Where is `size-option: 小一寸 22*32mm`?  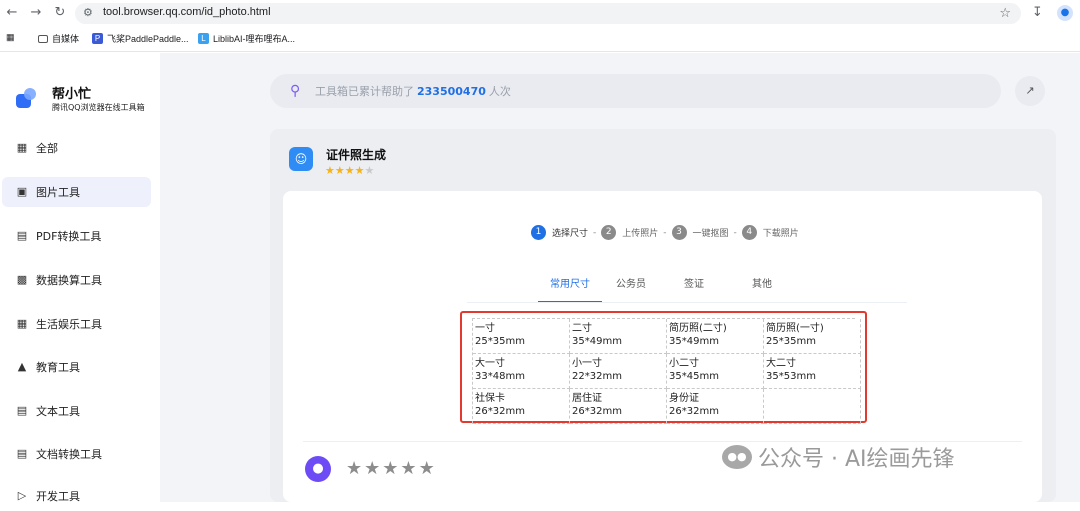 size-option: 小一寸 22*32mm is located at coordinates (618, 371).